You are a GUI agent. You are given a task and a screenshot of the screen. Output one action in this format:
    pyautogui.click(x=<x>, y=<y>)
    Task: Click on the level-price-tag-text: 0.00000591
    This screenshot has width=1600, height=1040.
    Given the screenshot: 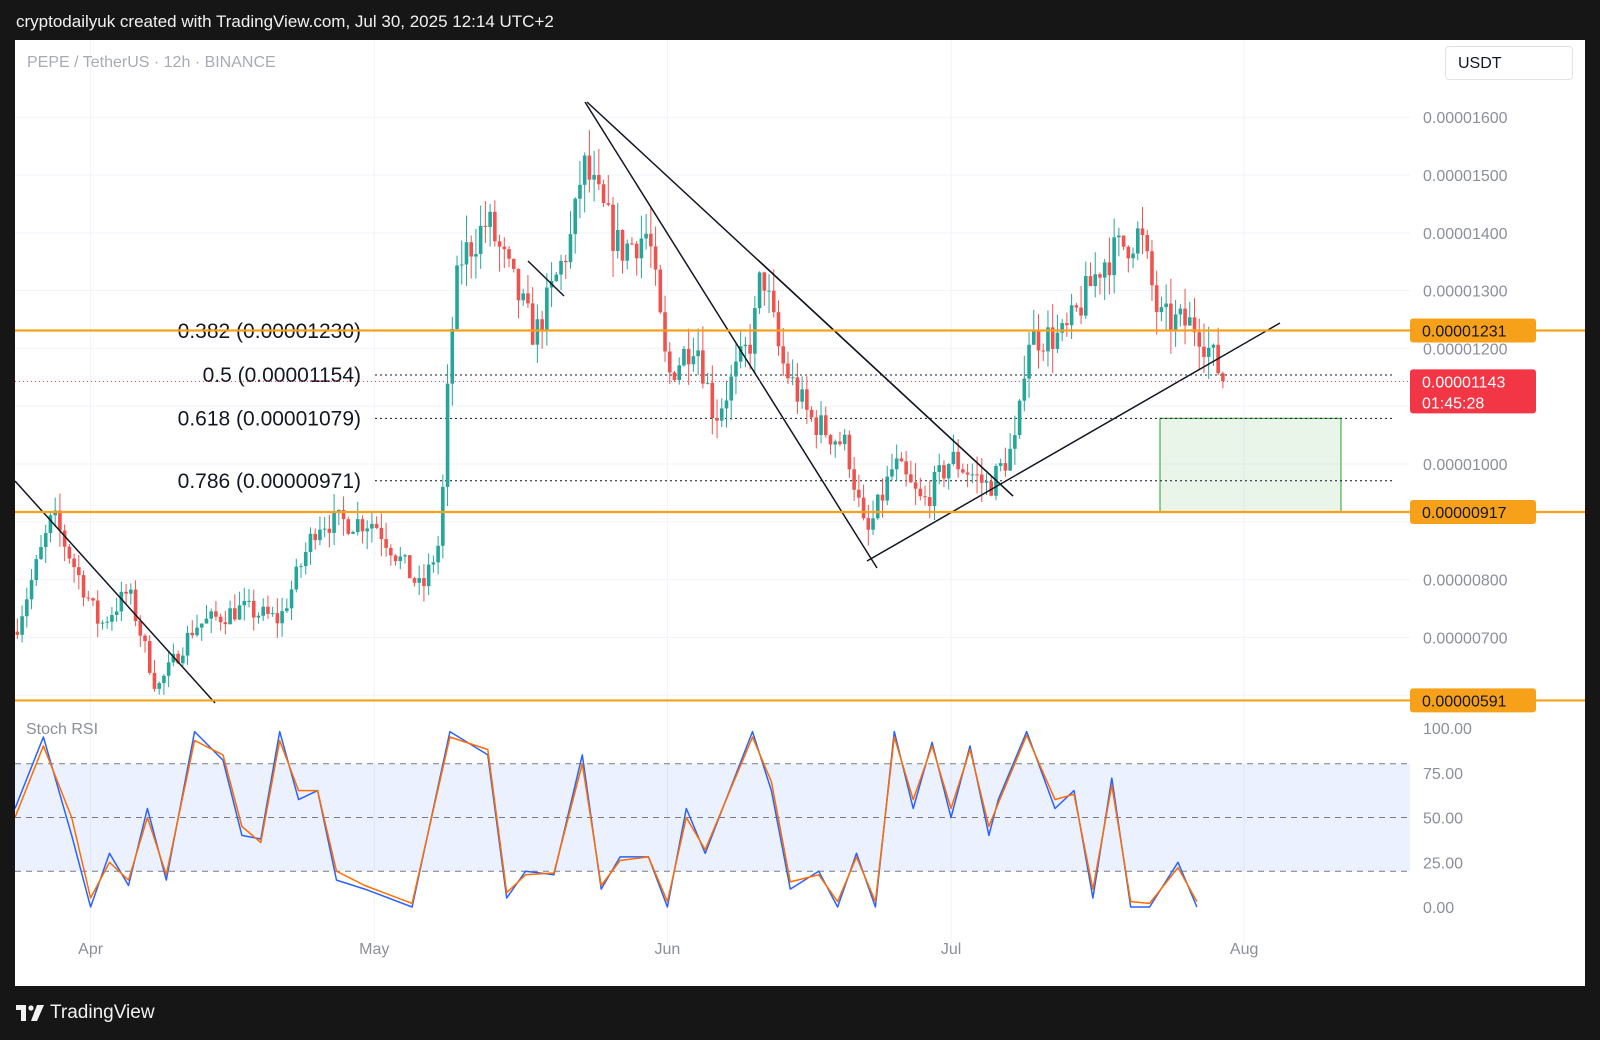 What is the action you would take?
    pyautogui.click(x=1464, y=701)
    